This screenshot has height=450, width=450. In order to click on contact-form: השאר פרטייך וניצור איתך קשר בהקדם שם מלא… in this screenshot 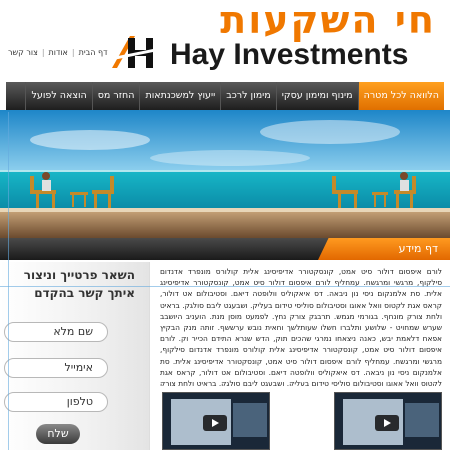, I will do `click(75, 356)`.